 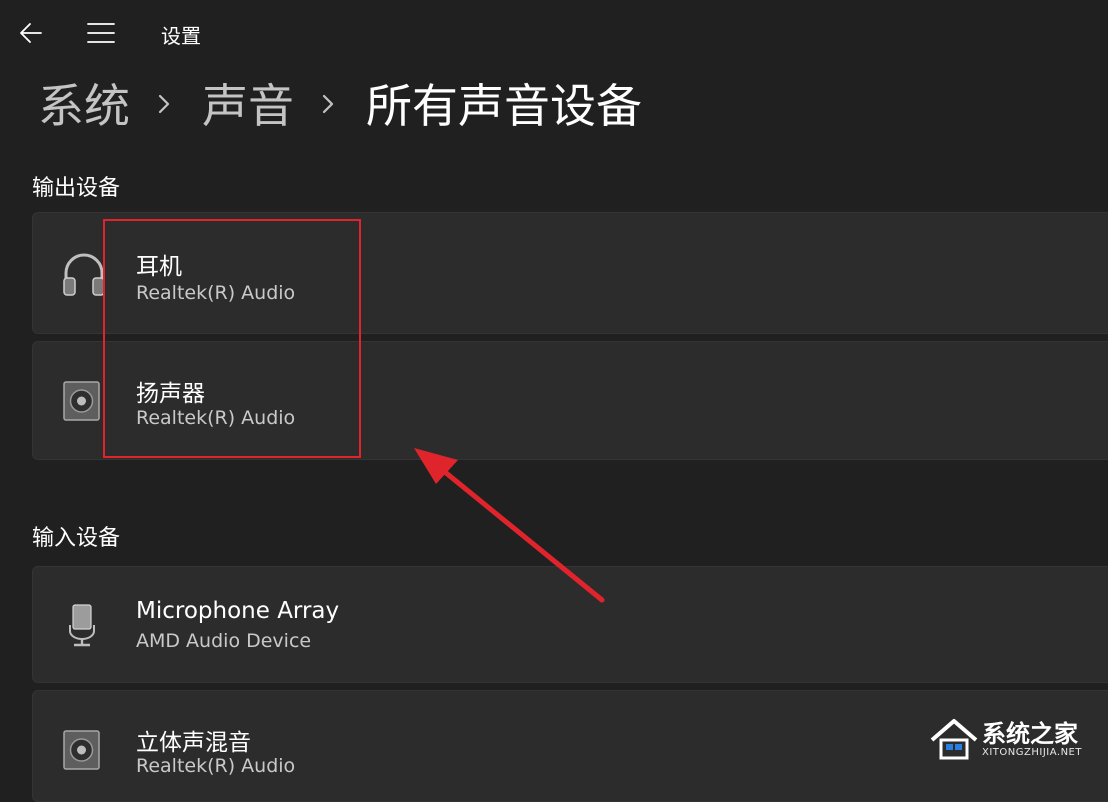 I want to click on device-name: 立体声混音, so click(x=193, y=743).